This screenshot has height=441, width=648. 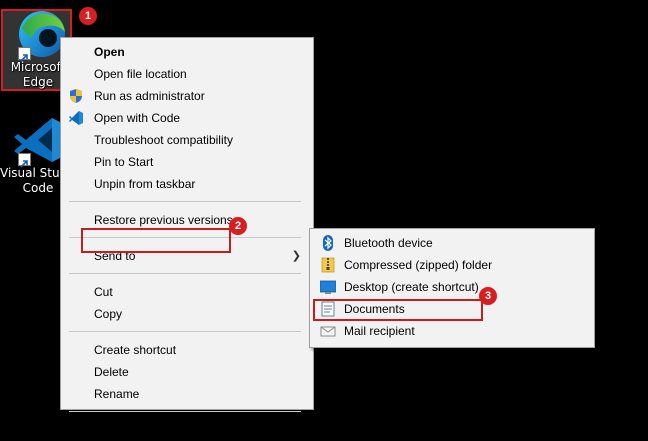 I want to click on zip-folder-icon, so click(x=328, y=265).